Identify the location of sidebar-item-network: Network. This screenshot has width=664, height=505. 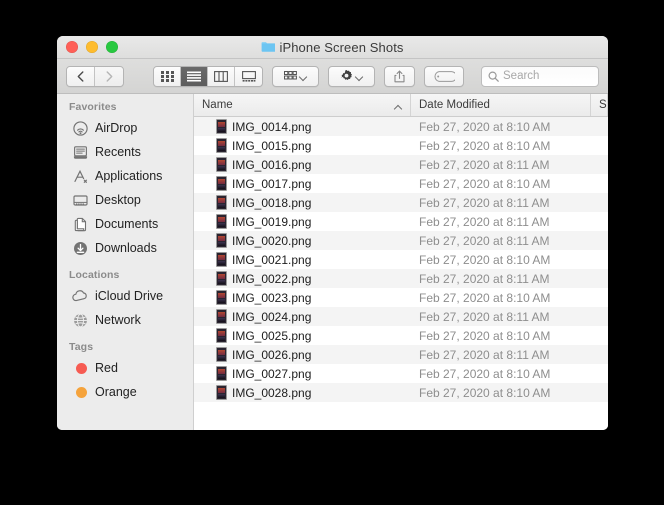
(125, 320).